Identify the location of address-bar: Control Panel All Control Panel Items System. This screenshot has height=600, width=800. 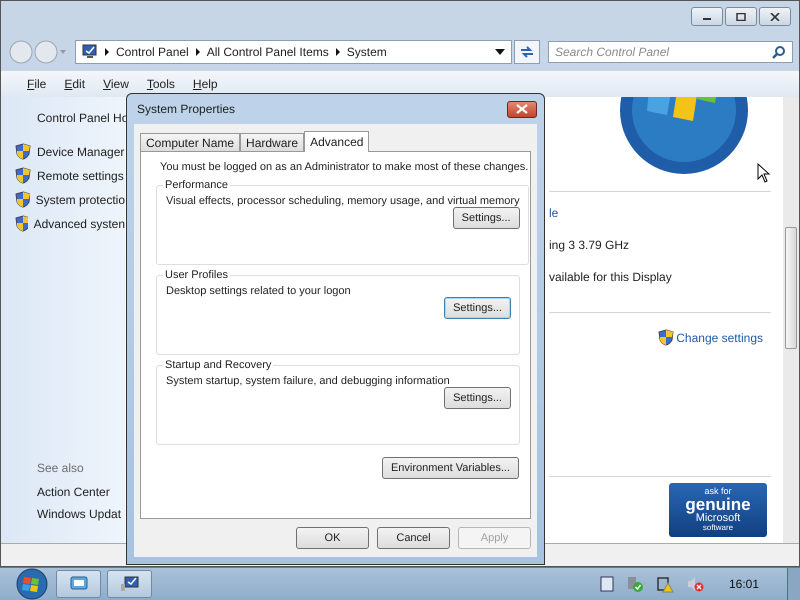
(293, 52).